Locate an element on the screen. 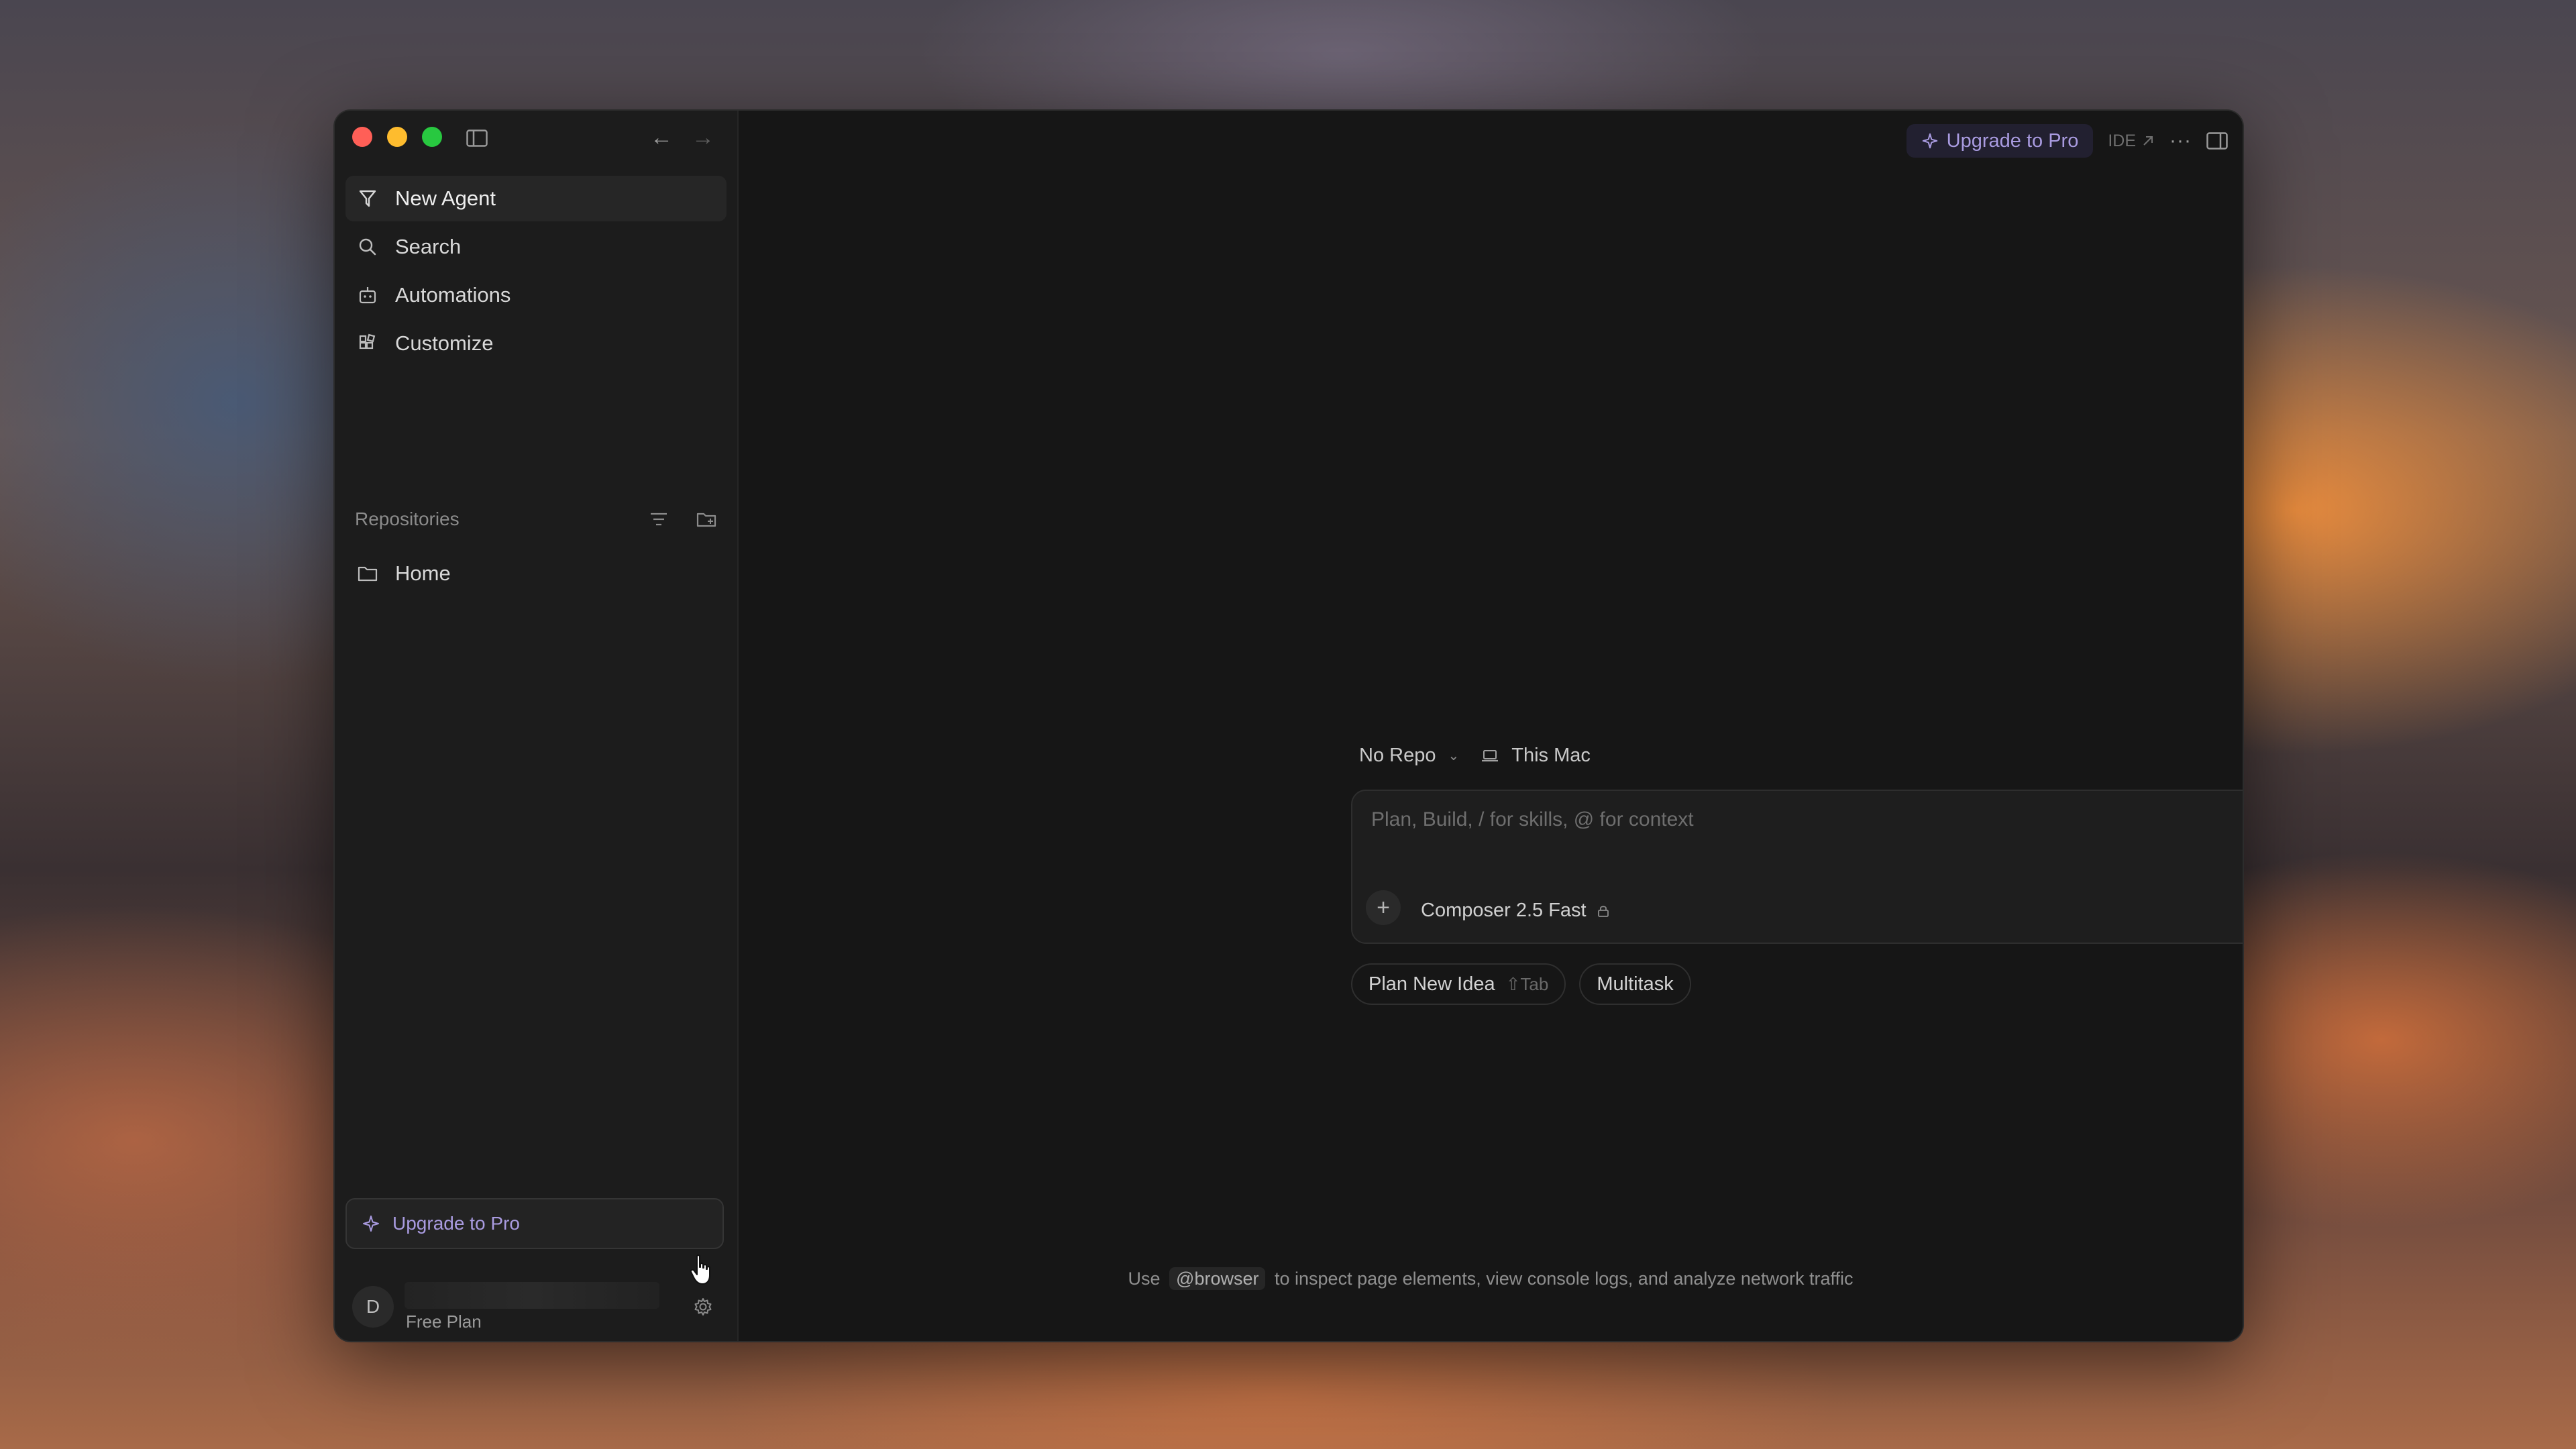 This screenshot has width=2576, height=1449. top-right-toolbar: Upgrade to Pro IDE ··· is located at coordinates (2067, 141).